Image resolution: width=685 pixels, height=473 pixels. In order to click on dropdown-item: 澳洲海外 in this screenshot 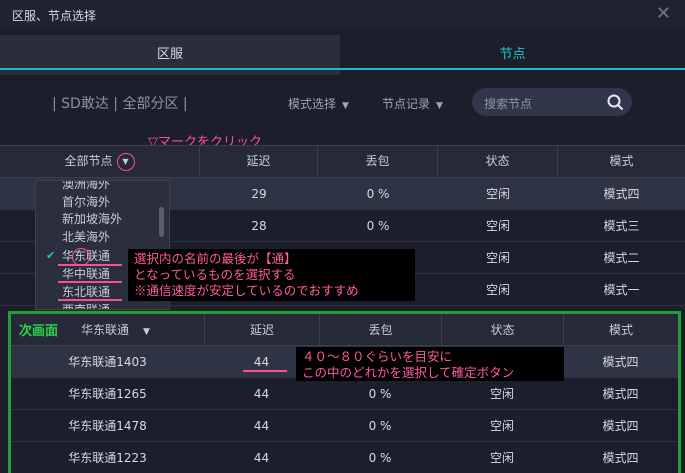, I will do `click(96, 187)`.